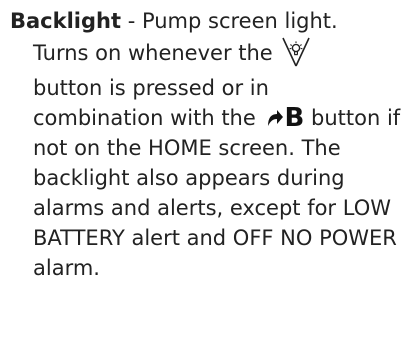 The height and width of the screenshot is (341, 411). What do you see at coordinates (153, 53) in the screenshot?
I see `description-line-1: Turns on whenever the` at bounding box center [153, 53].